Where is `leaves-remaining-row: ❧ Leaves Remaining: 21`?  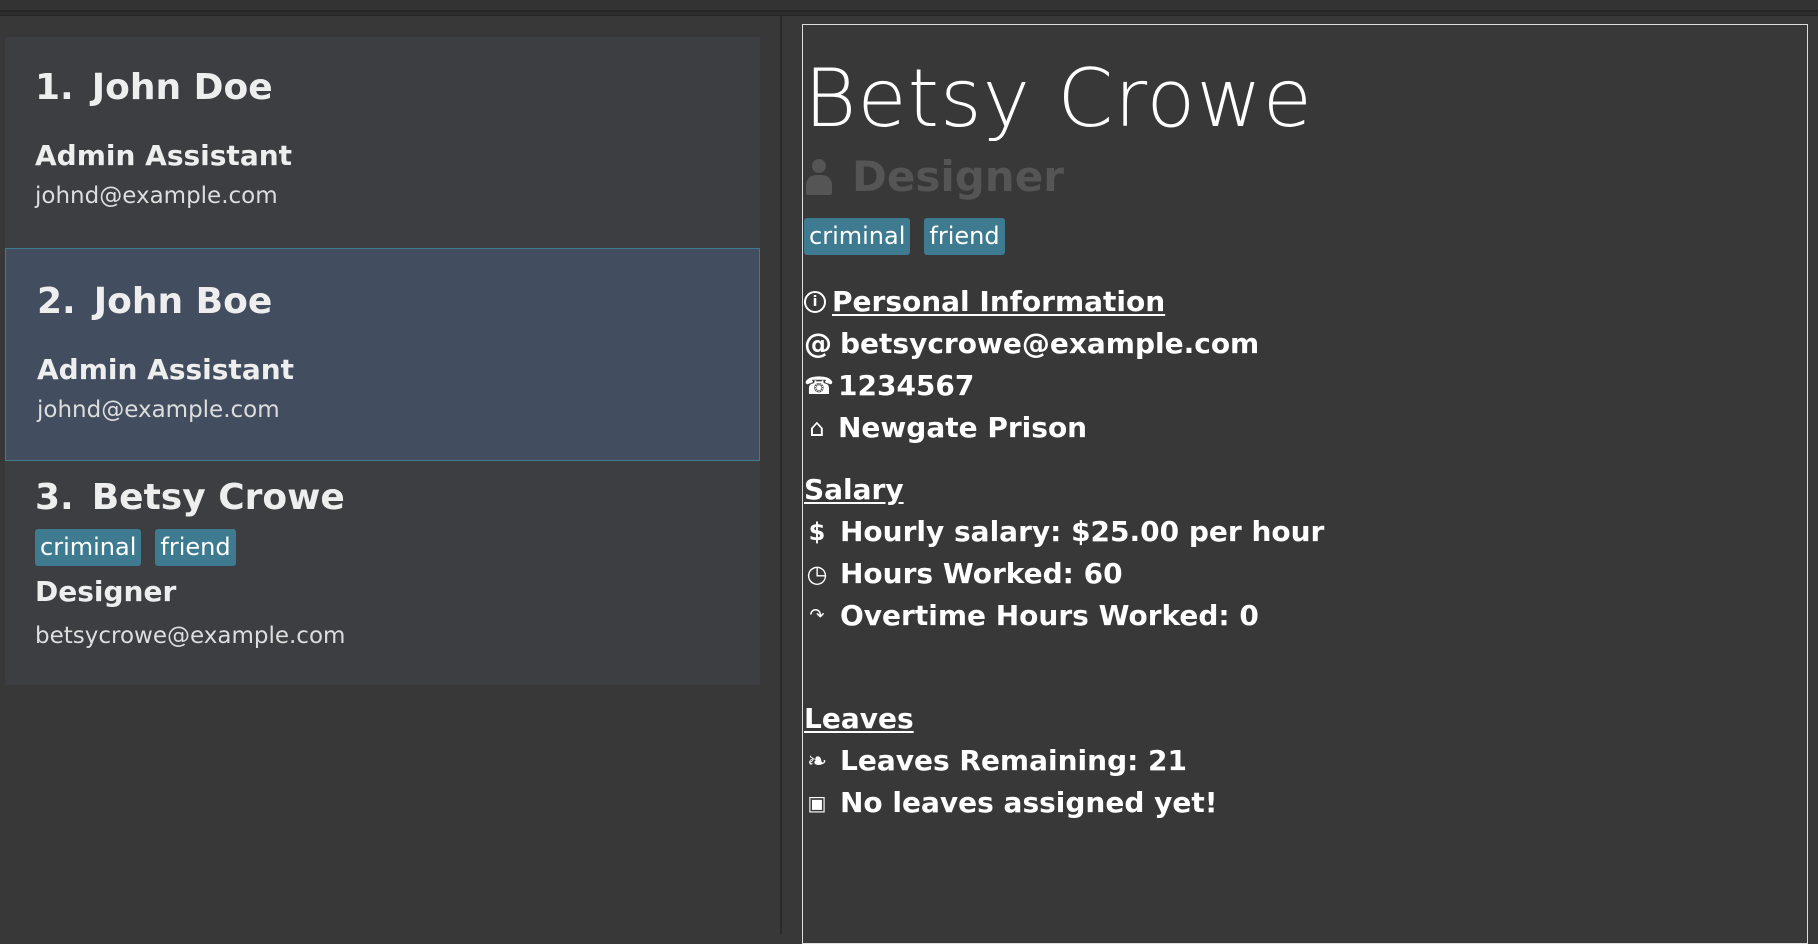
leaves-remaining-row: ❧ Leaves Remaining: 21 is located at coordinates (995, 760).